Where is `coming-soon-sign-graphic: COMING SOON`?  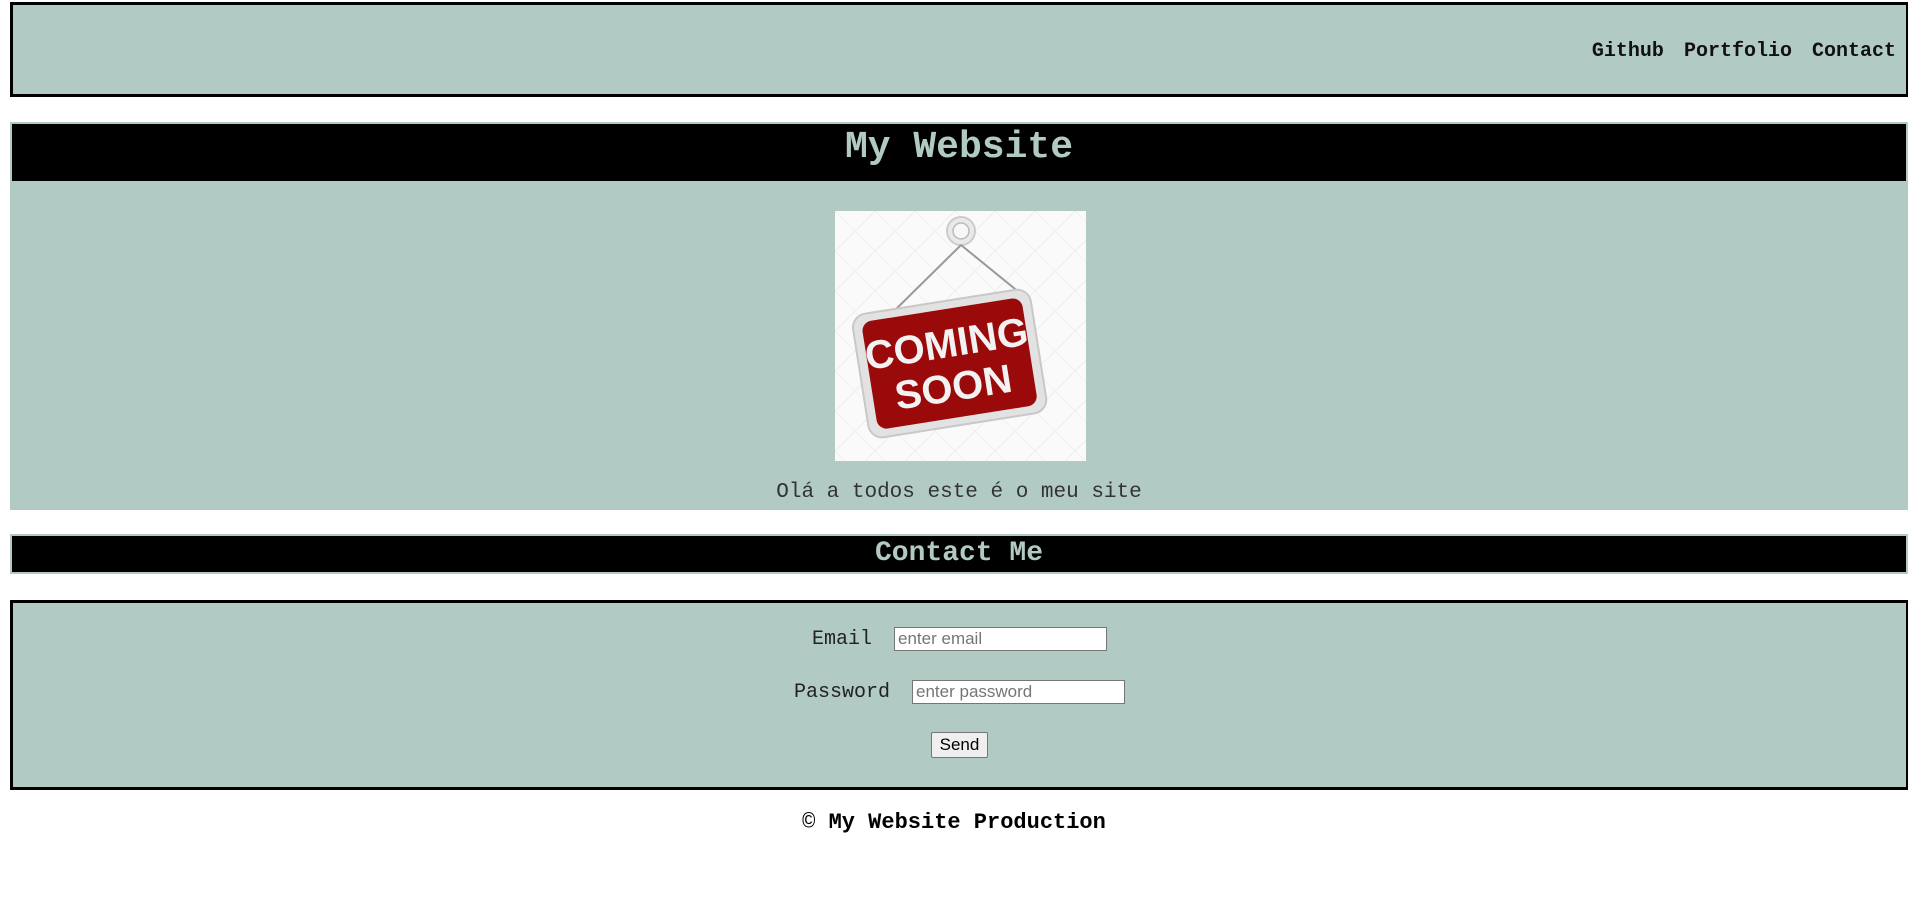
coming-soon-sign-graphic: COMING SOON is located at coordinates (960, 336).